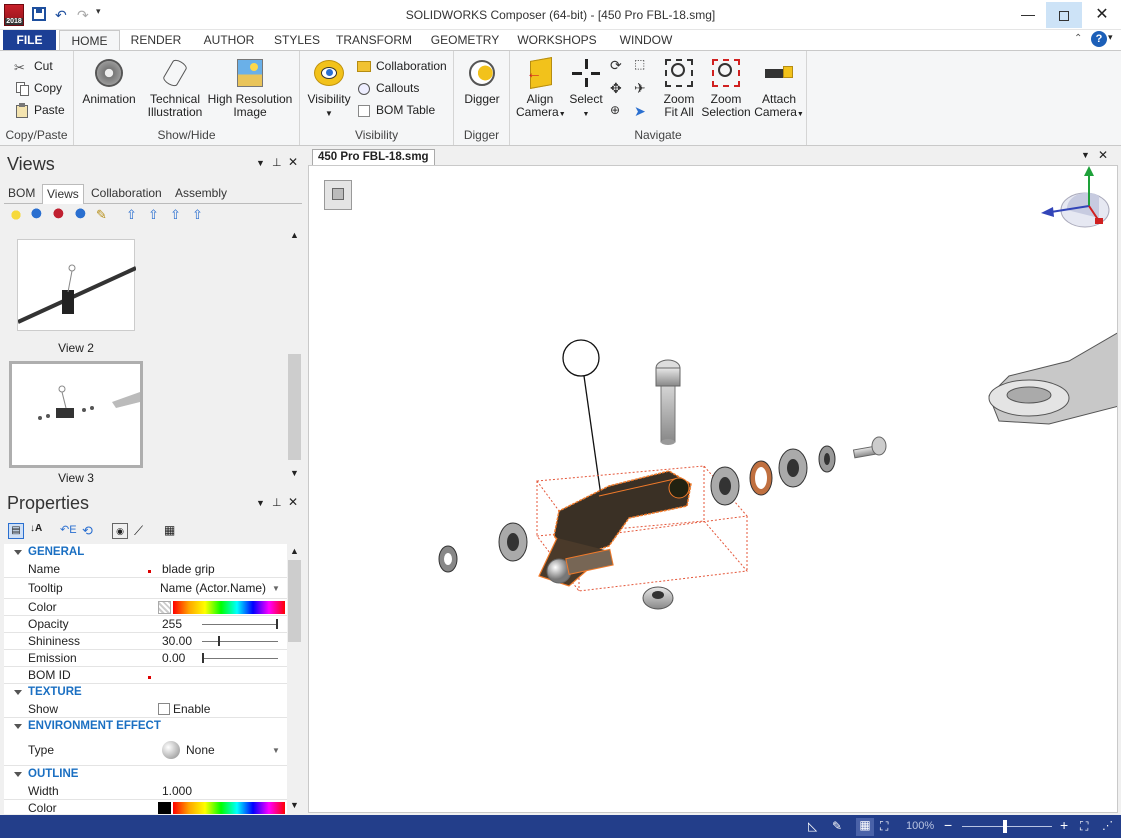 Image resolution: width=1121 pixels, height=838 pixels. Describe the element at coordinates (145, 774) in the screenshot. I see `section-outline: OUTLINE` at that location.